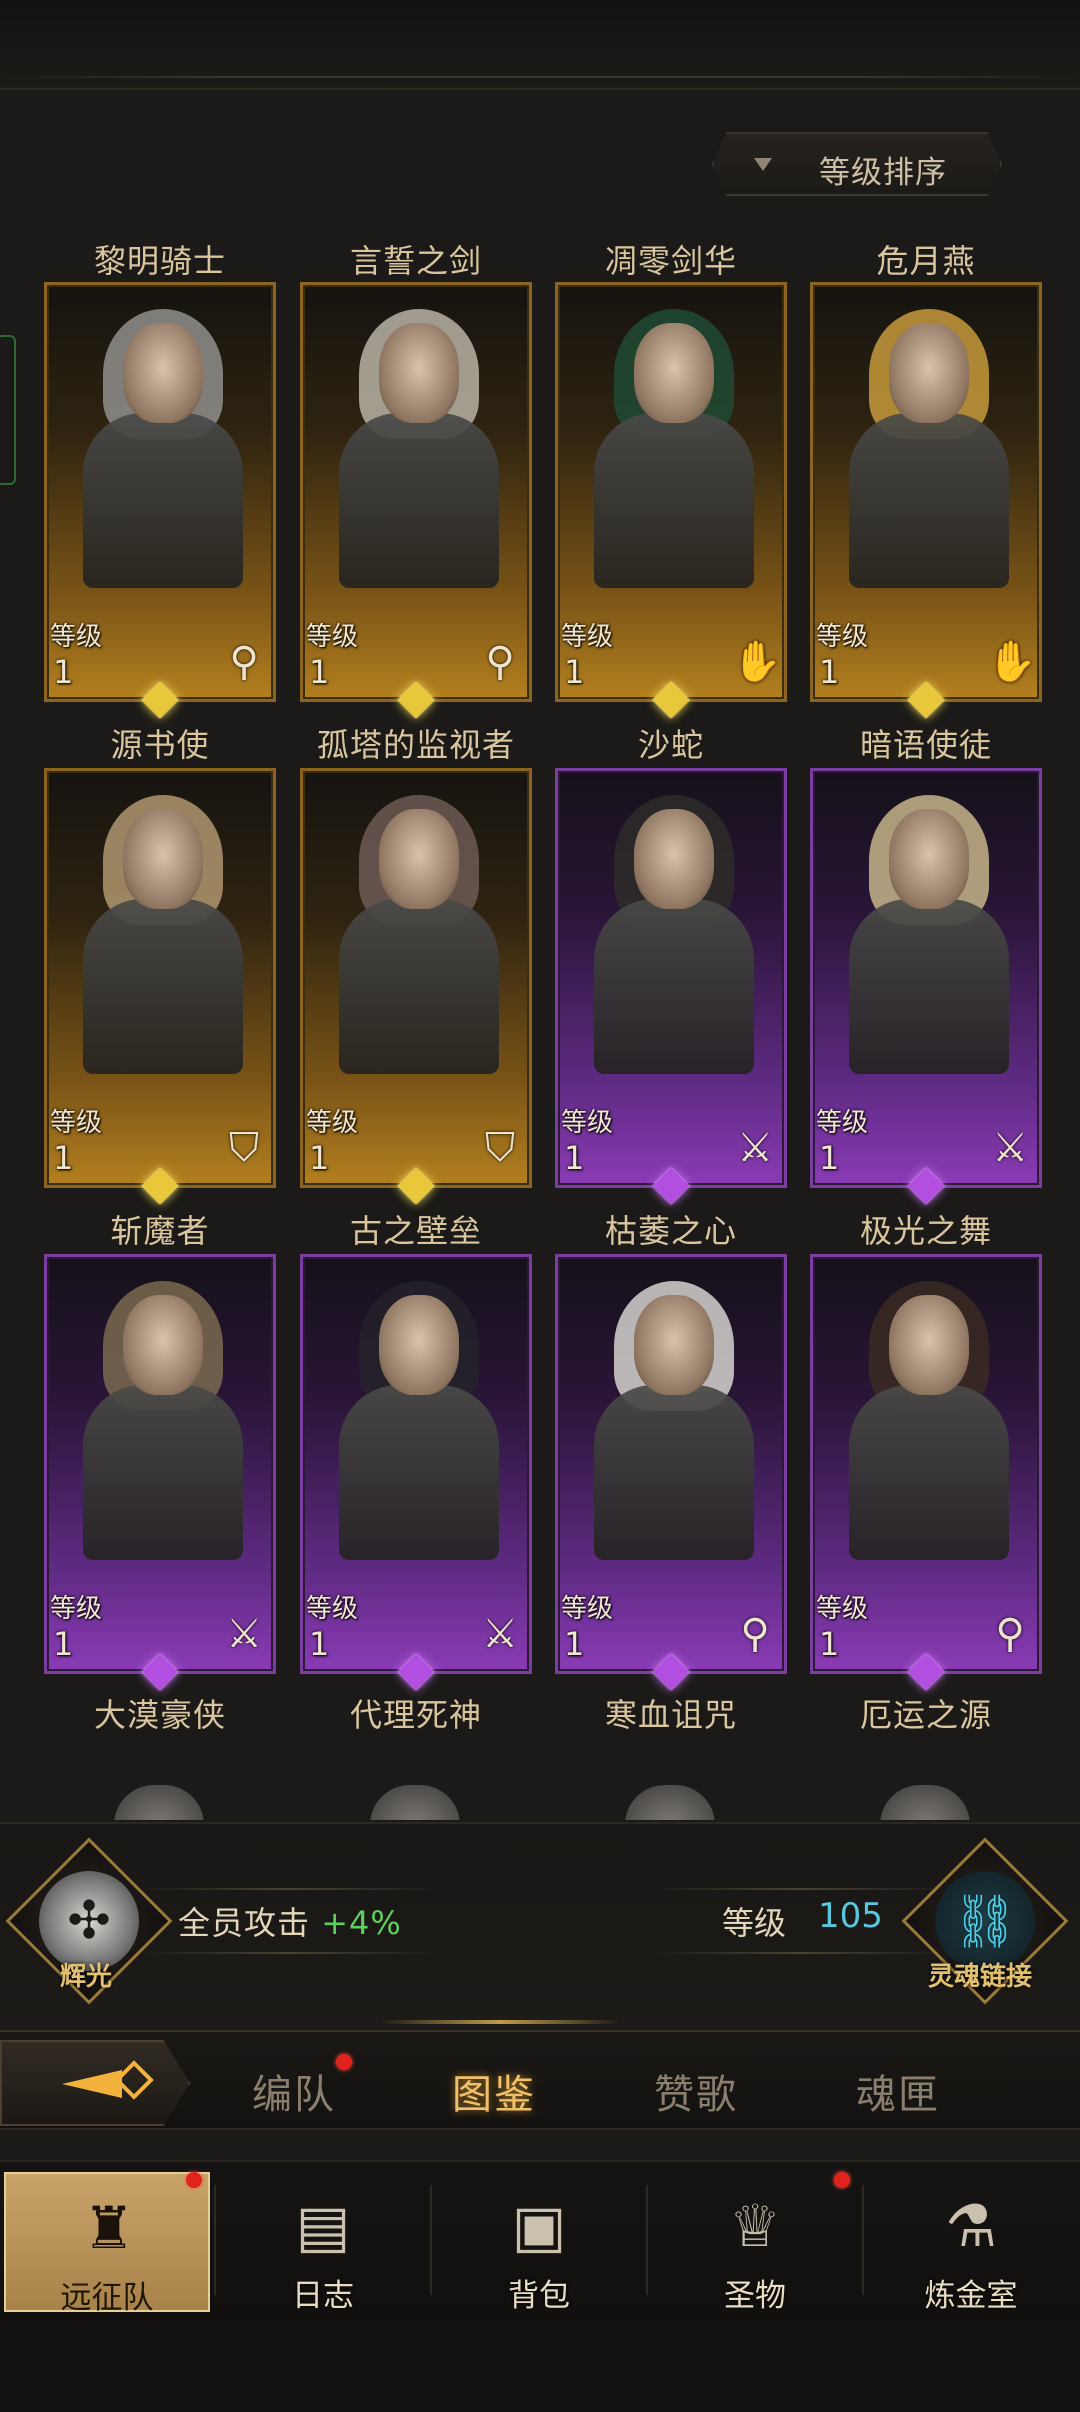 The image size is (1080, 2412). What do you see at coordinates (925, 1715) in the screenshot?
I see `hero-name: 厄运之源` at bounding box center [925, 1715].